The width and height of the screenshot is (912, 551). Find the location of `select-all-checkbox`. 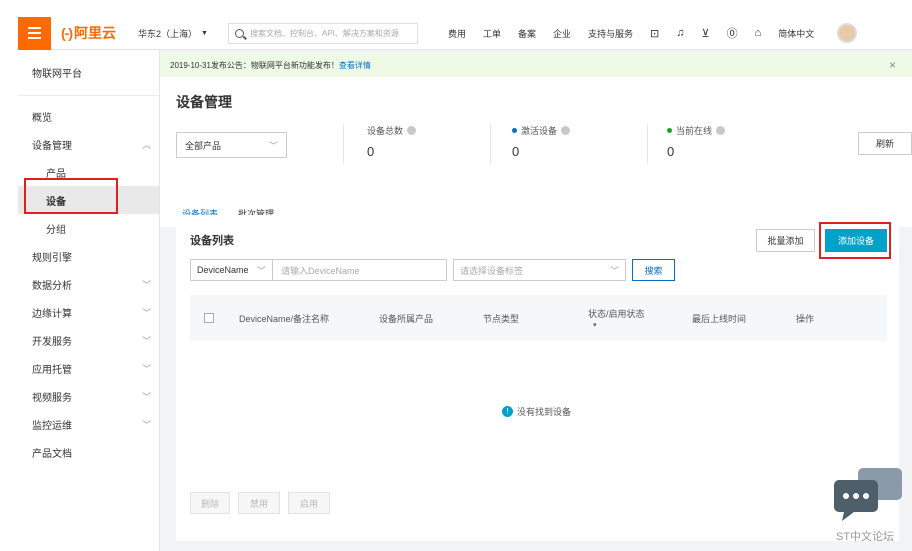

select-all-checkbox is located at coordinates (209, 318).